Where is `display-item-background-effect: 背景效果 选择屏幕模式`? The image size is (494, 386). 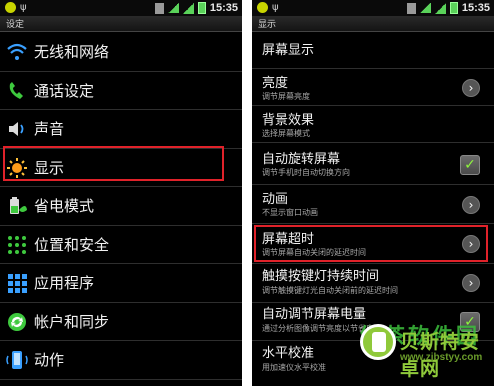 display-item-background-effect: 背景效果 选择屏幕模式 is located at coordinates (373, 124).